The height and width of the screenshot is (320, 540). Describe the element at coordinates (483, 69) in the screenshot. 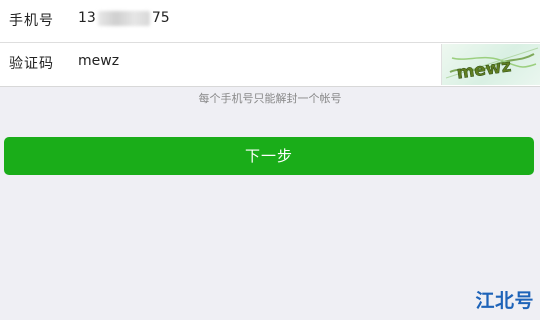

I see `captcha-image-text: mewz` at that location.